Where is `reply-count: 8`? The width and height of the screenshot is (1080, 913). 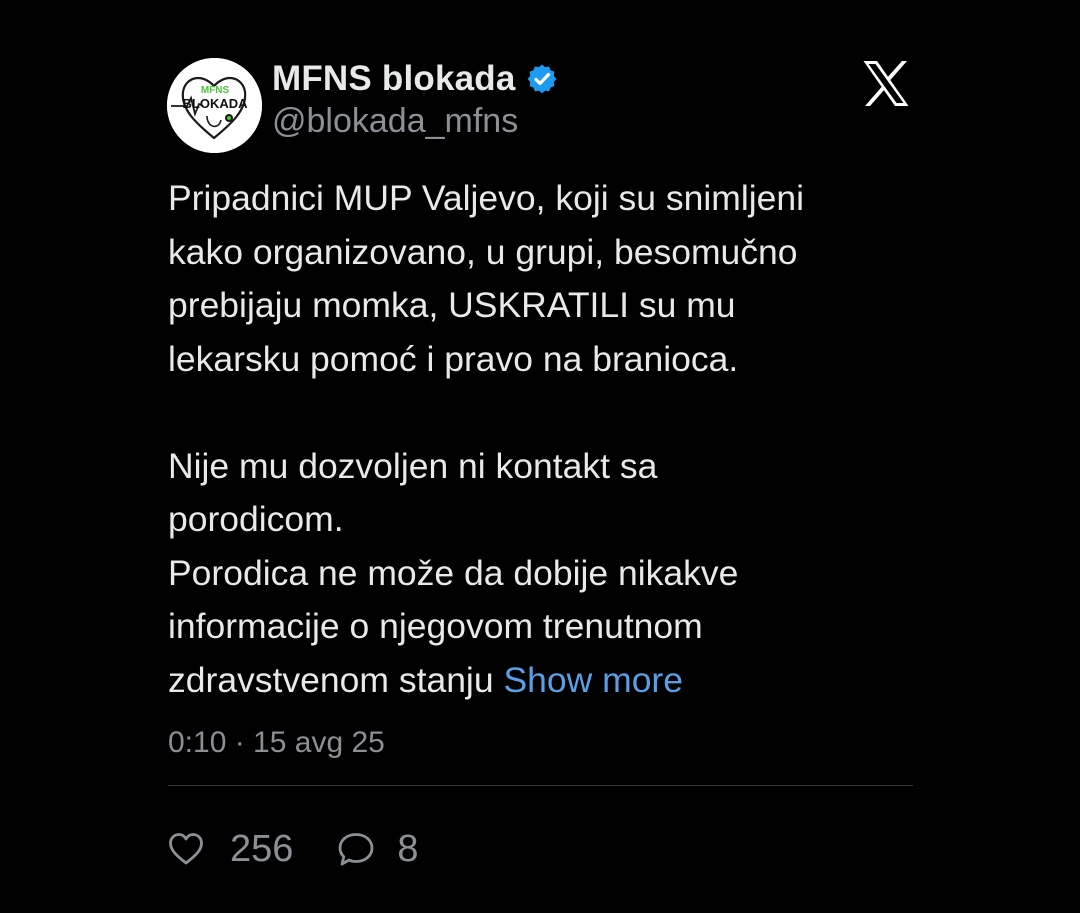 reply-count: 8 is located at coordinates (408, 848).